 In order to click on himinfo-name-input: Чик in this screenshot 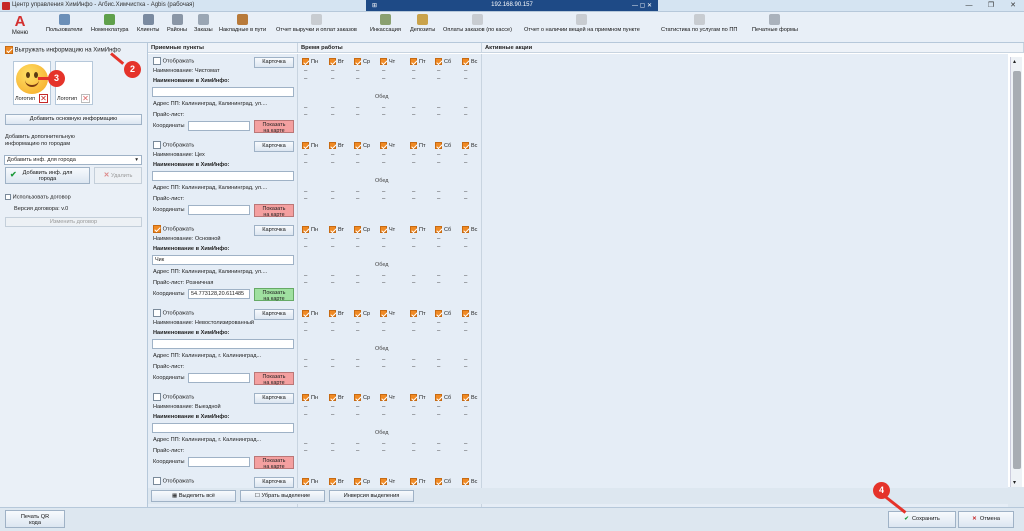, I will do `click(223, 260)`.